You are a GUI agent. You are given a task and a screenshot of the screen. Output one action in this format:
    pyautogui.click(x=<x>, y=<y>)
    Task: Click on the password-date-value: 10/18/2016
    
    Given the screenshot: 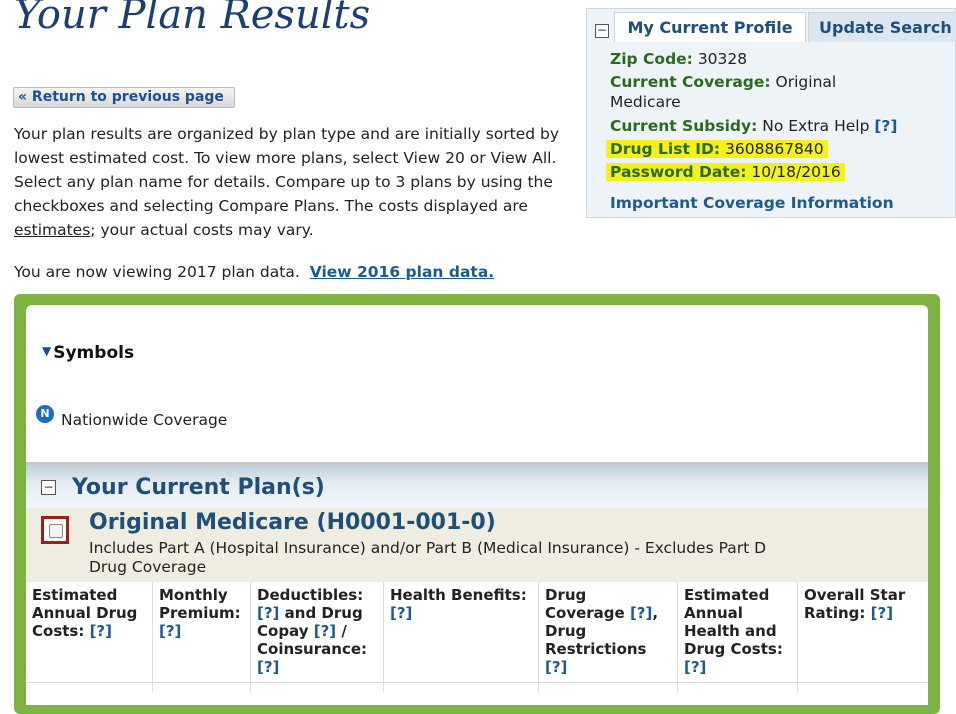 What is the action you would take?
    pyautogui.click(x=796, y=172)
    